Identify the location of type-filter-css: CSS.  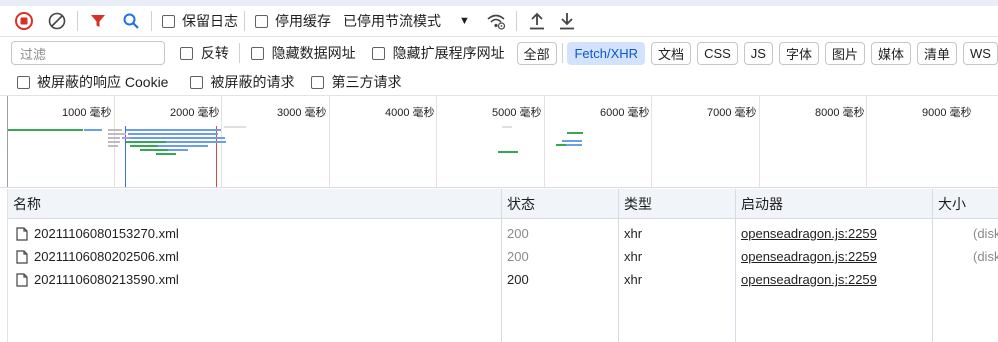
(717, 53).